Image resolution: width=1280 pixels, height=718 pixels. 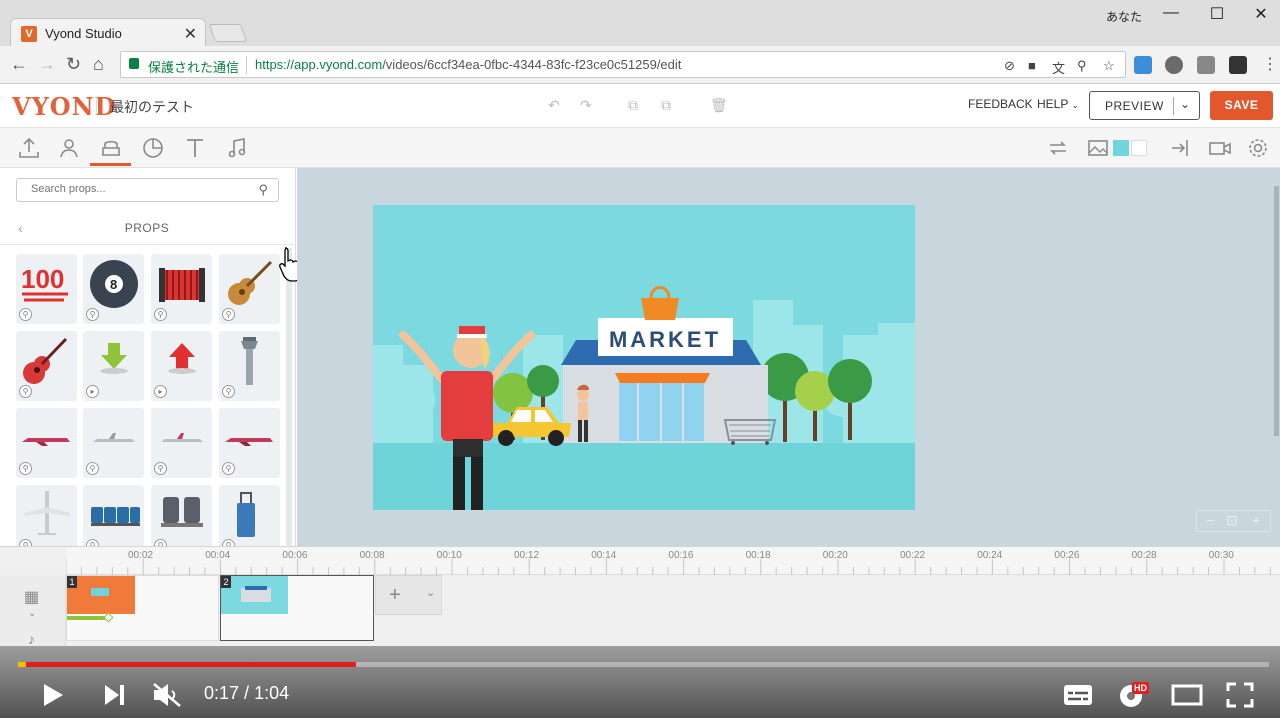 What do you see at coordinates (719, 105) in the screenshot?
I see `delete-icon: 🗑` at bounding box center [719, 105].